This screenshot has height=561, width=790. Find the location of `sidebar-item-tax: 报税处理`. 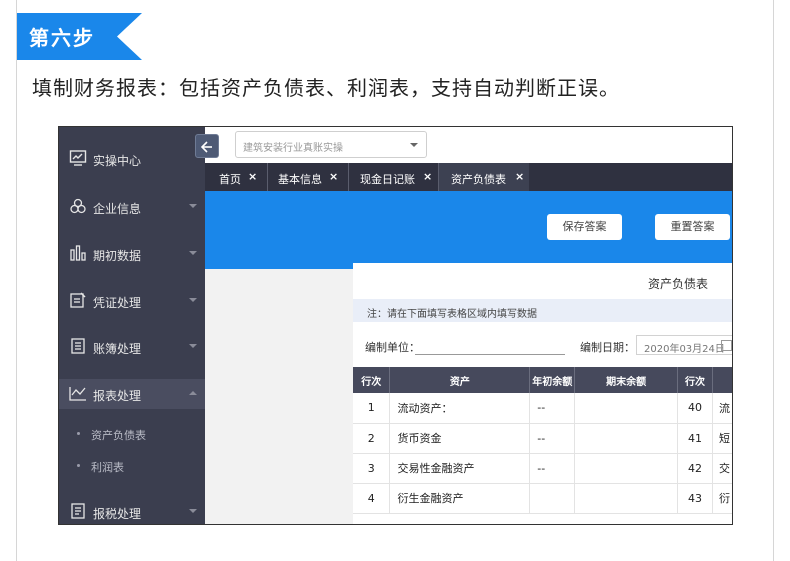

sidebar-item-tax: 报税处理 is located at coordinates (132, 510).